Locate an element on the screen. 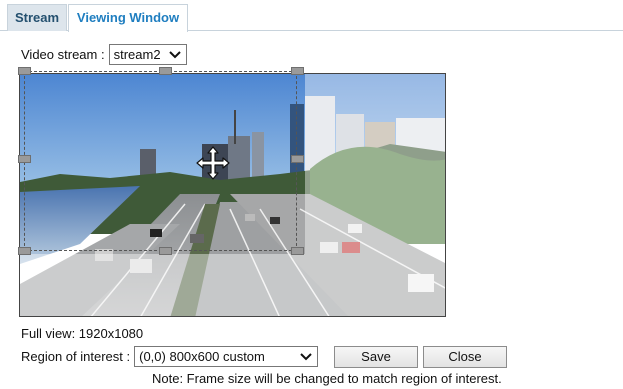  resize-handle-bottom is located at coordinates (165, 251).